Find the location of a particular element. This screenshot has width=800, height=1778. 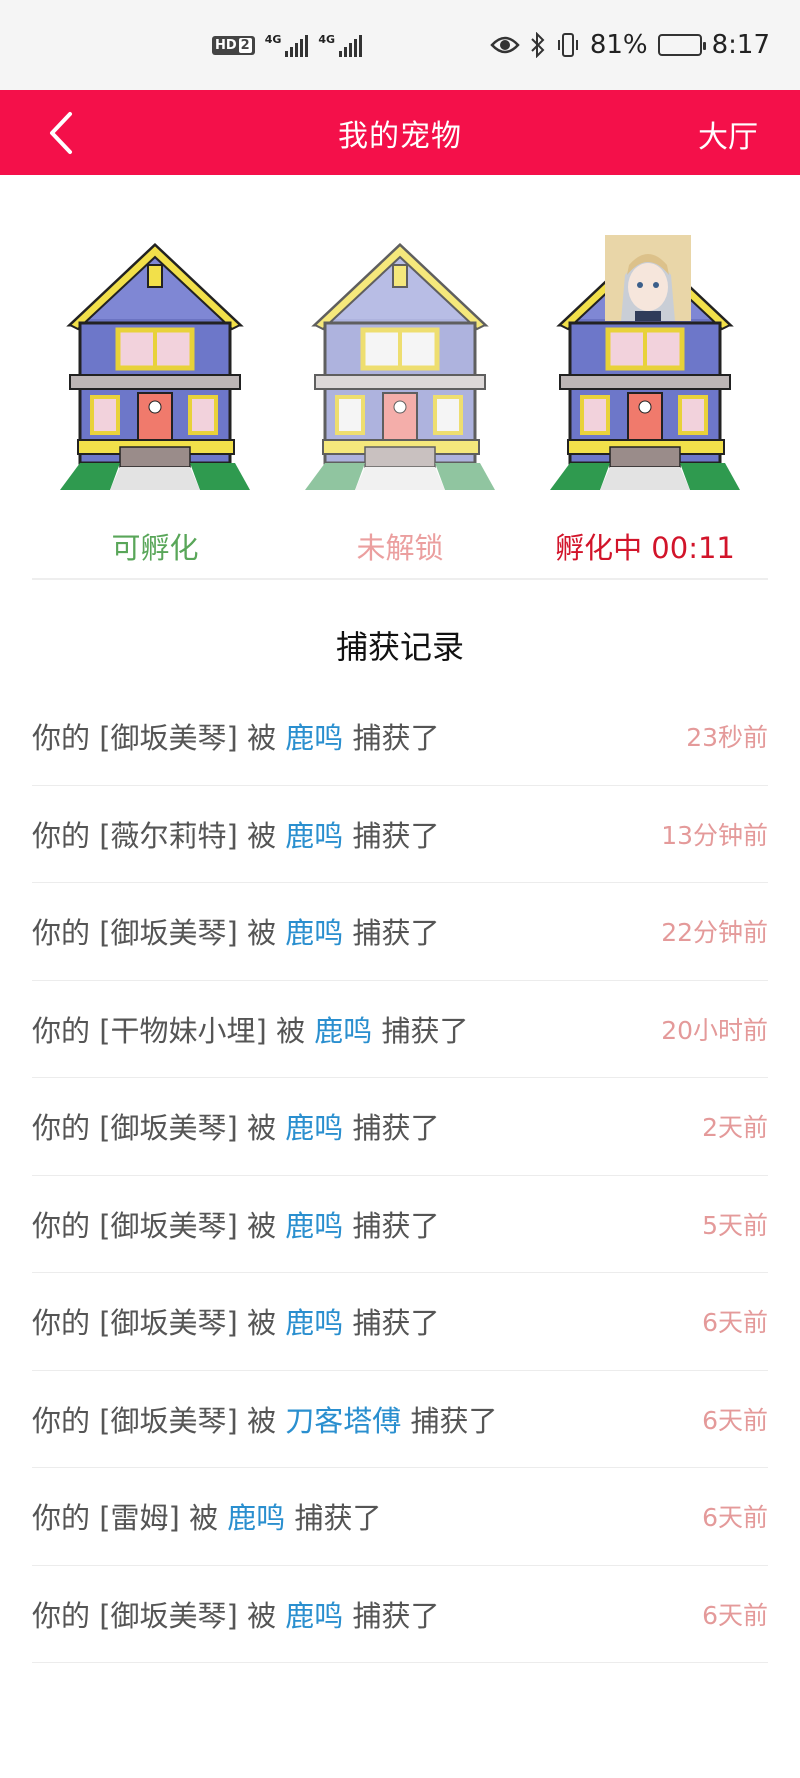

record-text: 你的 [雷姆] 被 鹿鸣 捕获了 is located at coordinates (207, 1518).